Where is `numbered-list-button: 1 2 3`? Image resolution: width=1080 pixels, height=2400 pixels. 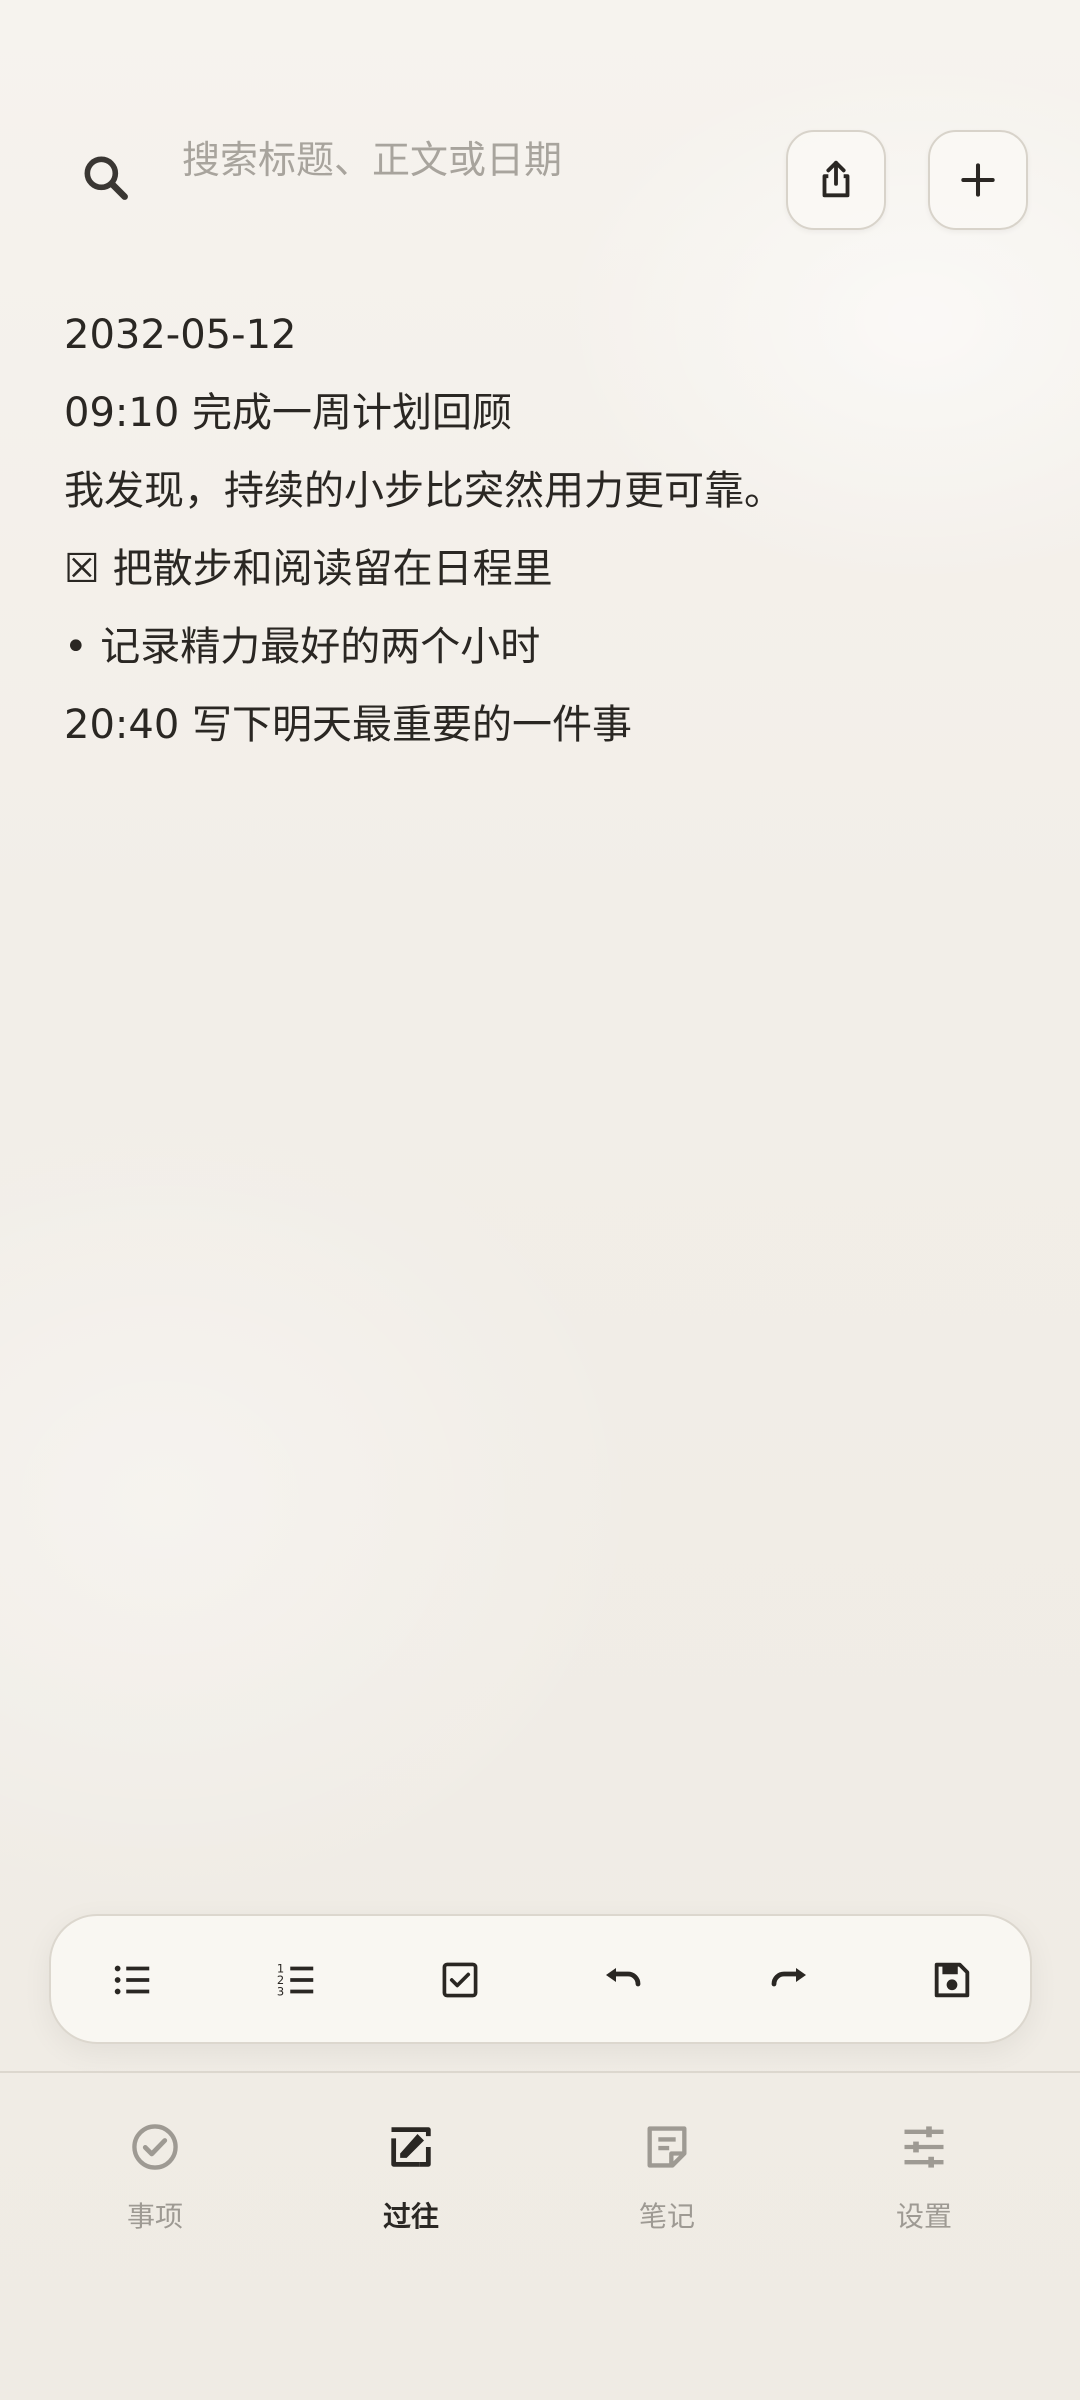
numbered-list-button: 1 2 3 is located at coordinates (296, 1980).